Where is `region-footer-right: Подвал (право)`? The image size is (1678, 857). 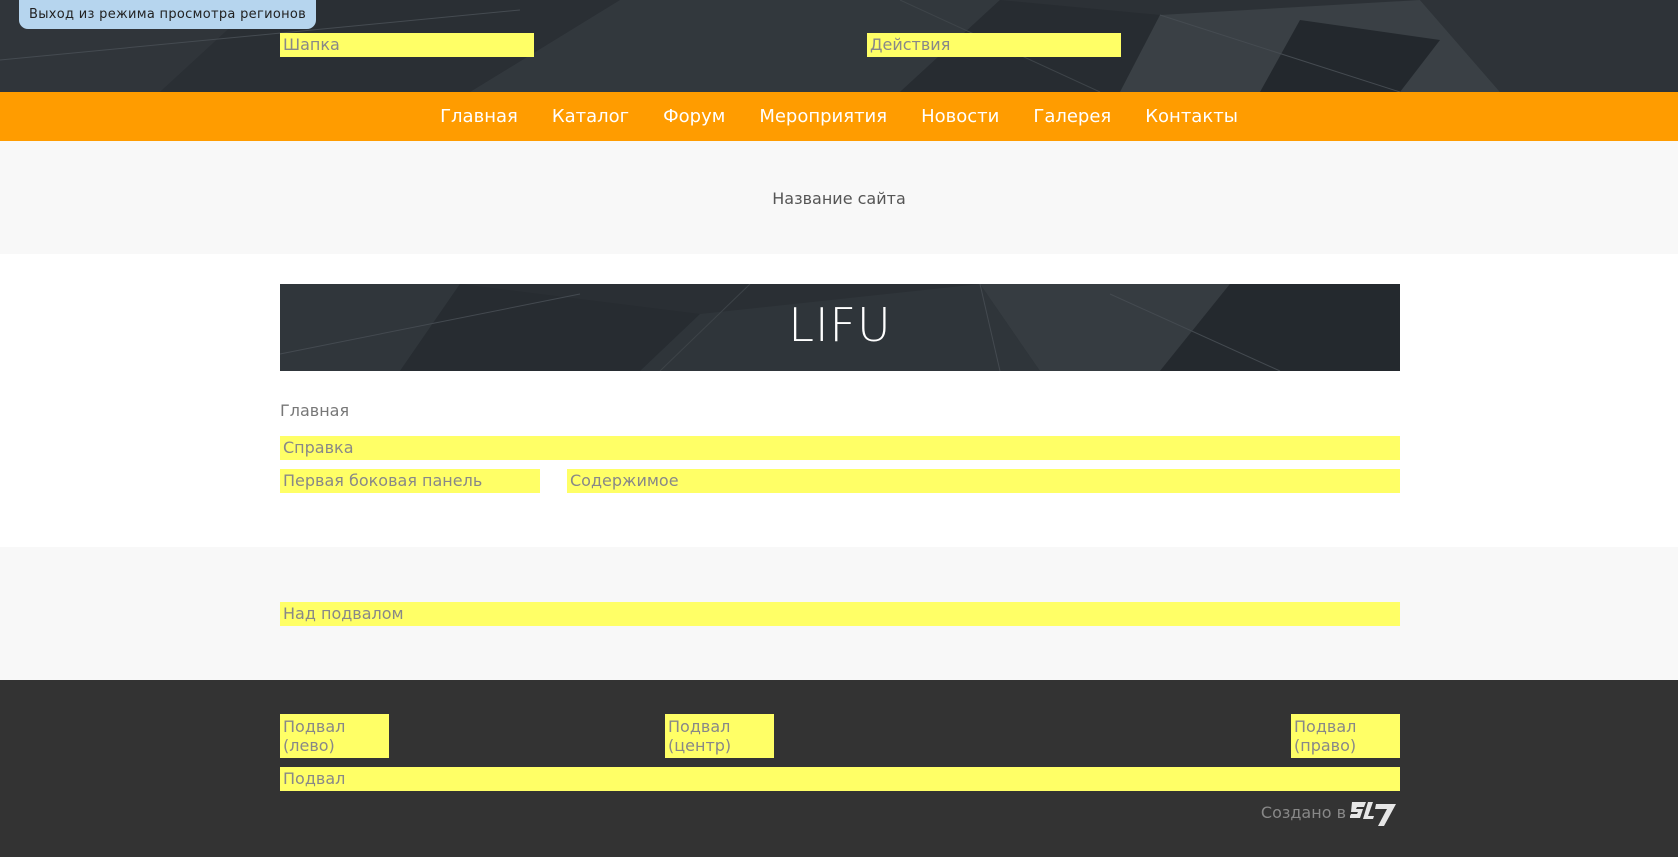
region-footer-right: Подвал (право) is located at coordinates (1345, 736).